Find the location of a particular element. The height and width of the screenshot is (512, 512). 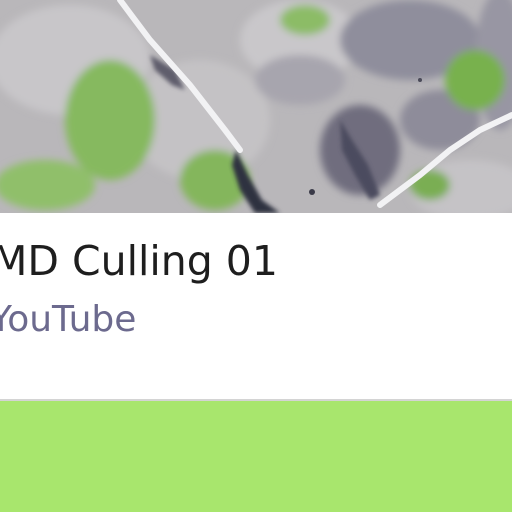

video-title: MD Culling 01 is located at coordinates (139, 261).